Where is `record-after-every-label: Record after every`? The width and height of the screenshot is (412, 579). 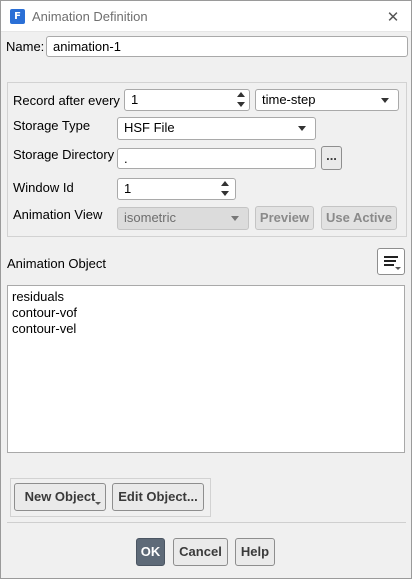
record-after-every-label: Record after every is located at coordinates (66, 100).